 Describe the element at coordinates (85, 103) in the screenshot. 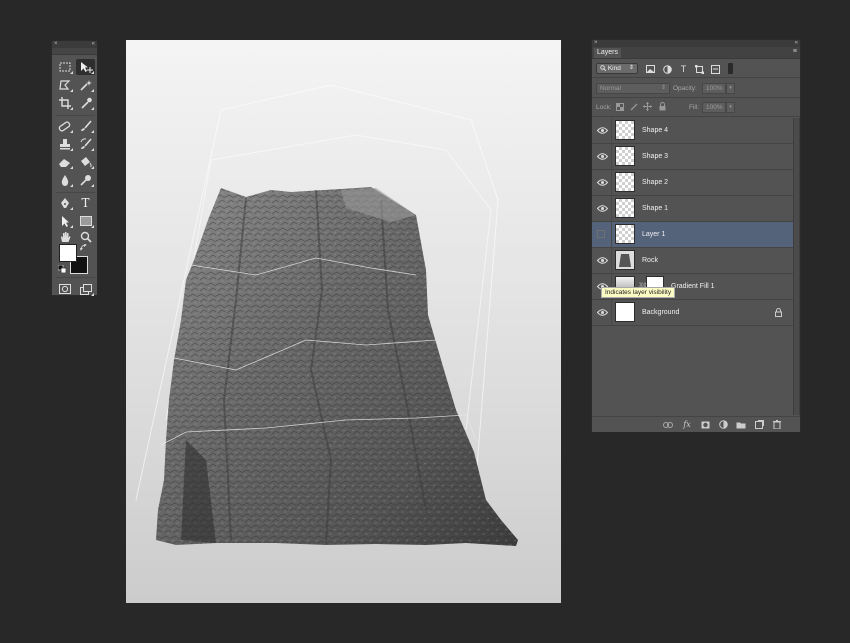

I see `eyedropper-icon` at that location.